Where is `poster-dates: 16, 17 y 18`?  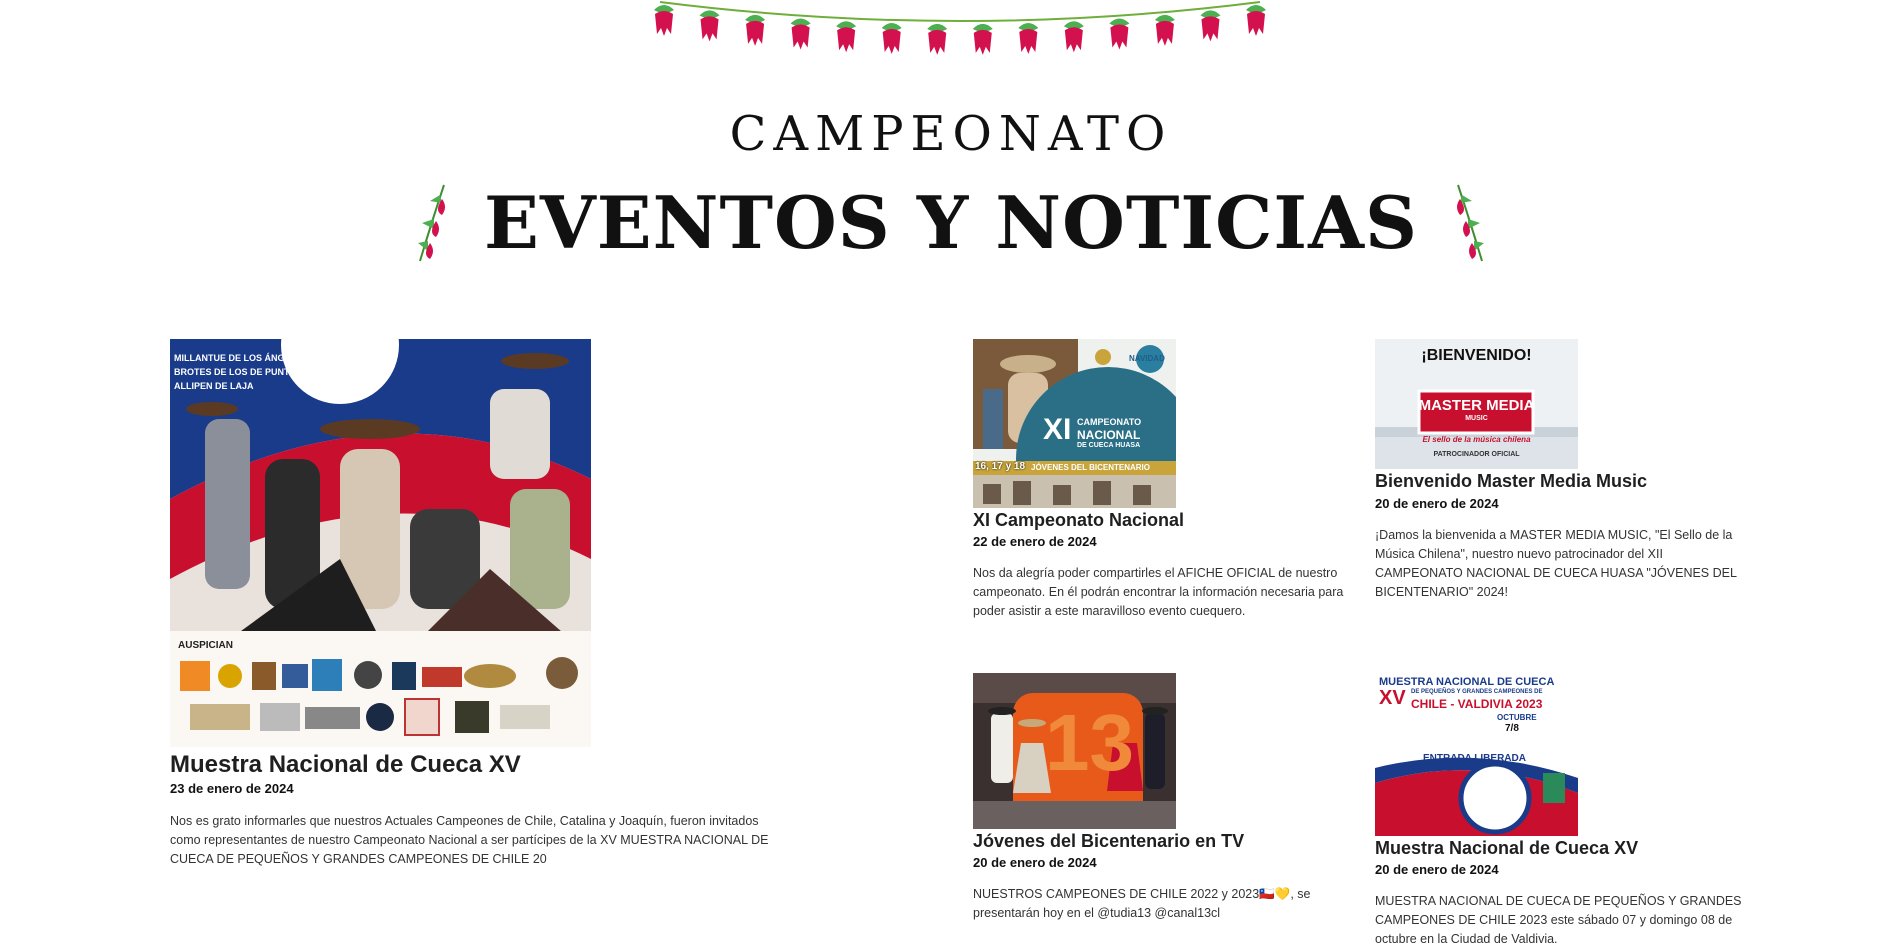
poster-dates: 16, 17 y 18 is located at coordinates (1000, 466).